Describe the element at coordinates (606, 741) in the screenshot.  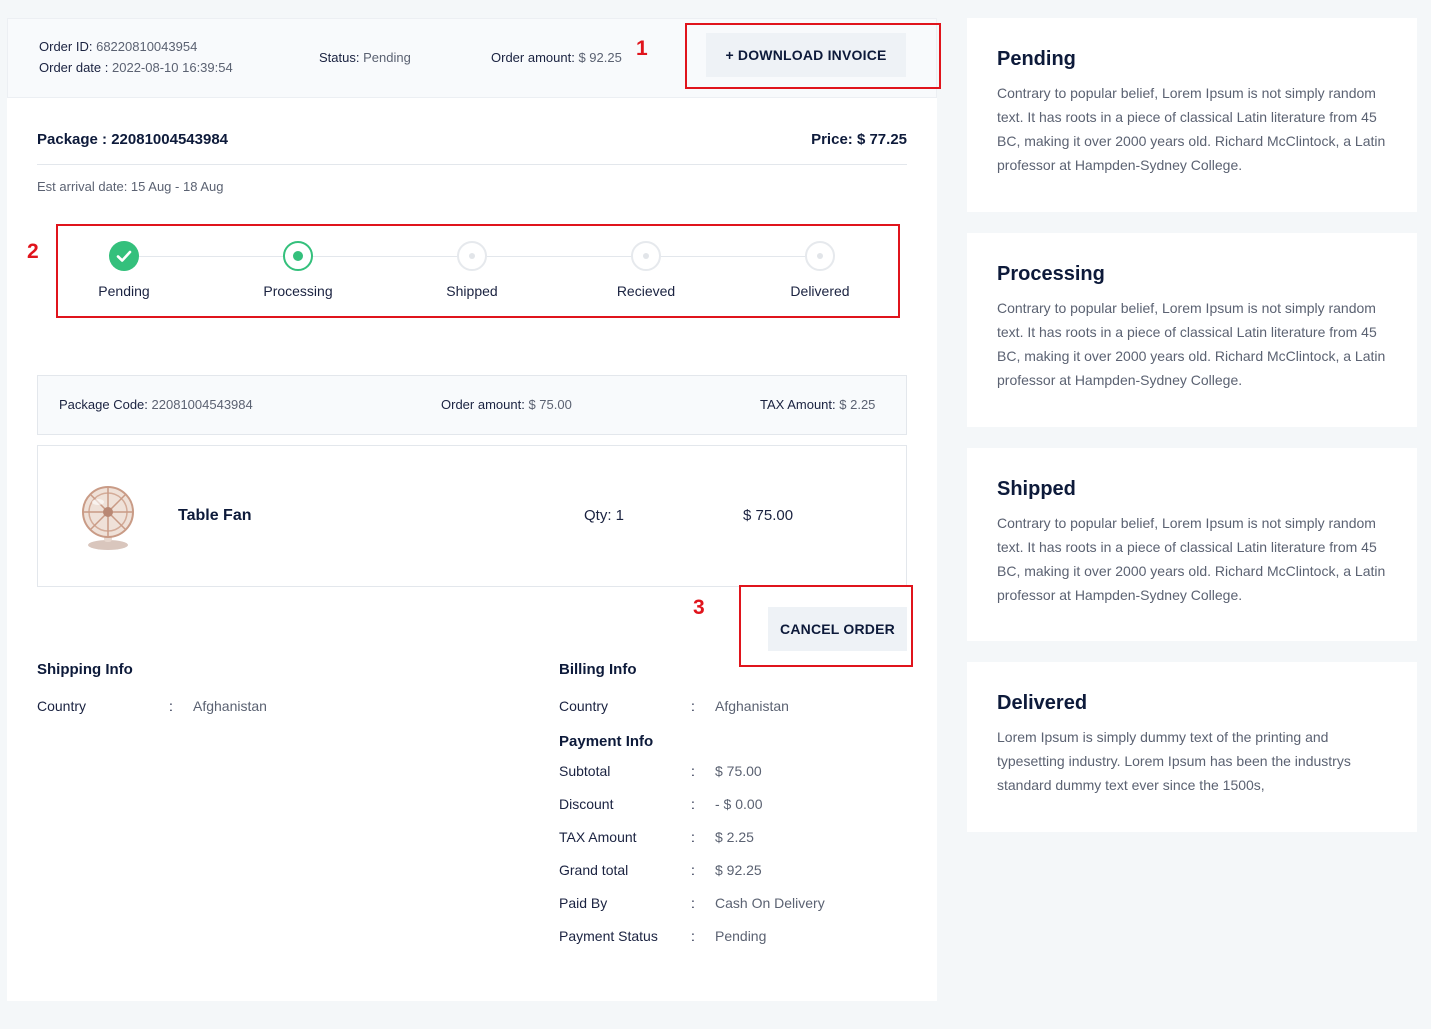
I see `payment-info-title: Payment Info` at that location.